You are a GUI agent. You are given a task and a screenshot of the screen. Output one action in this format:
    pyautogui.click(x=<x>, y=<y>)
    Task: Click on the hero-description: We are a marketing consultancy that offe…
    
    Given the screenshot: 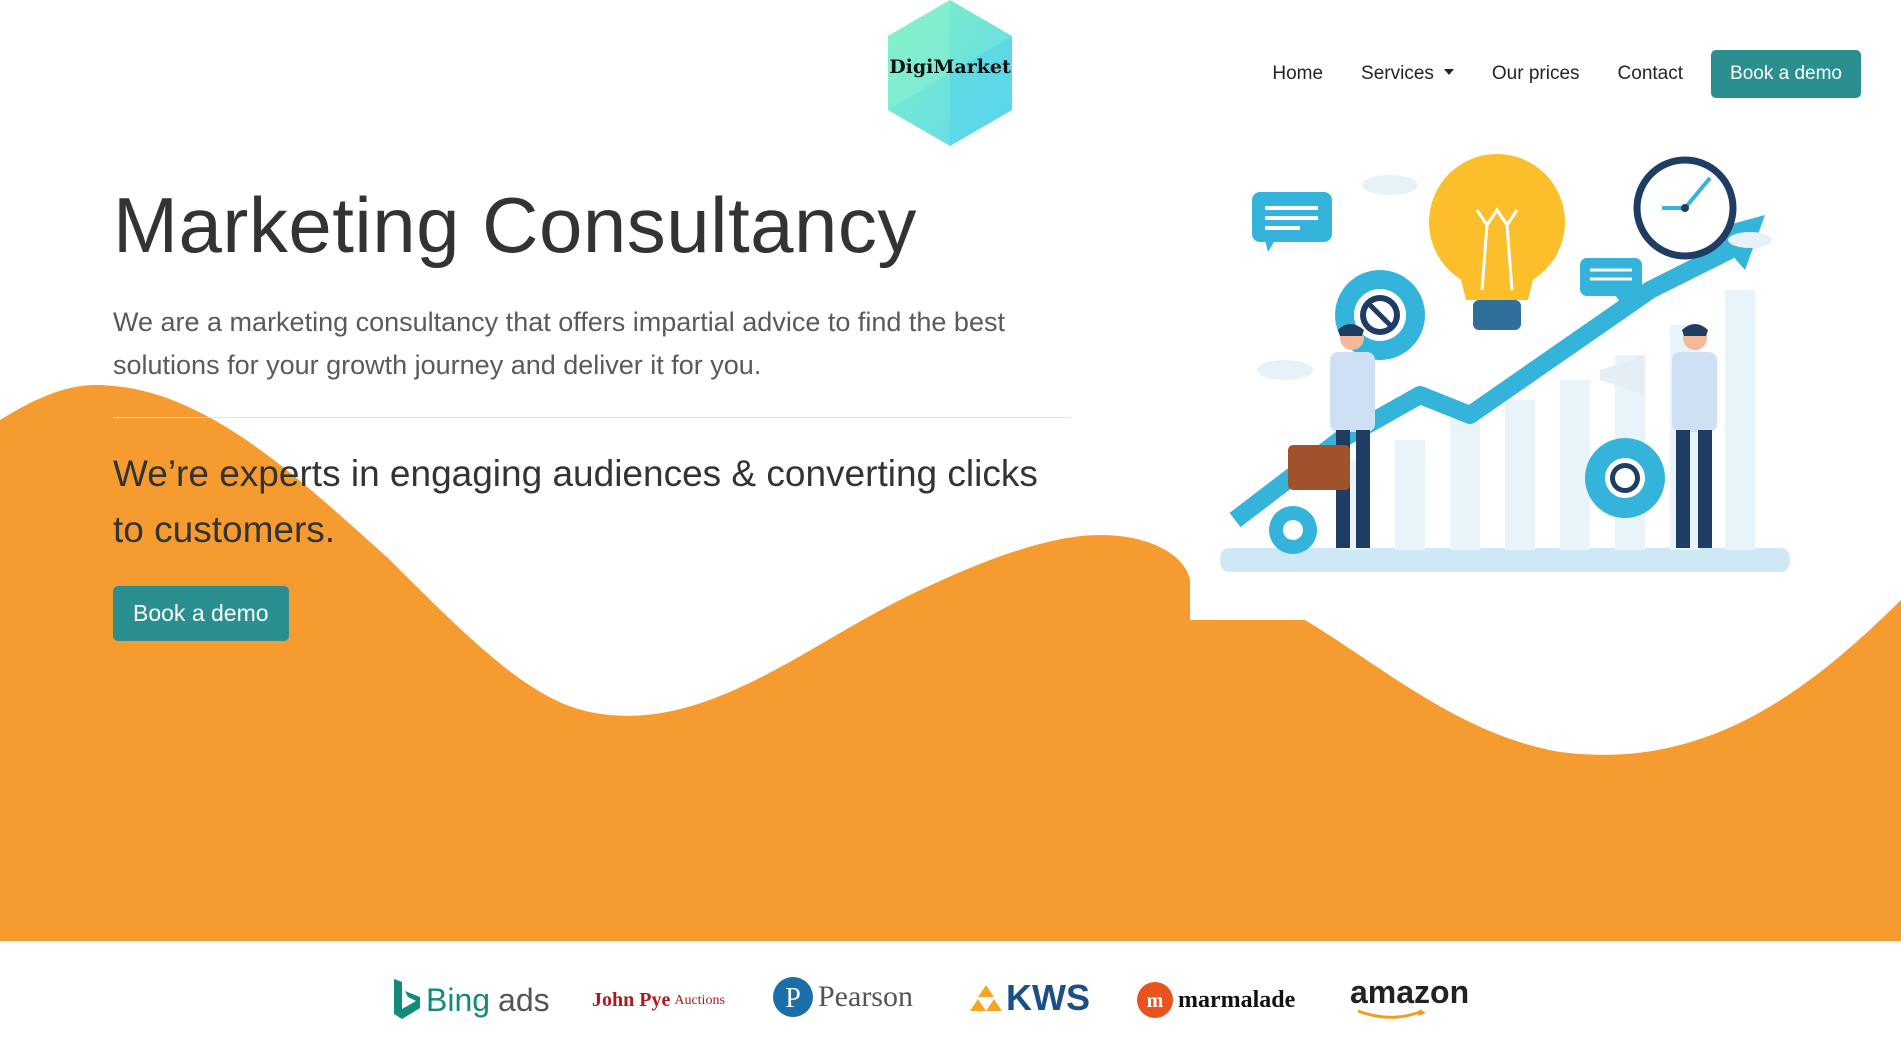 What is the action you would take?
    pyautogui.click(x=559, y=343)
    